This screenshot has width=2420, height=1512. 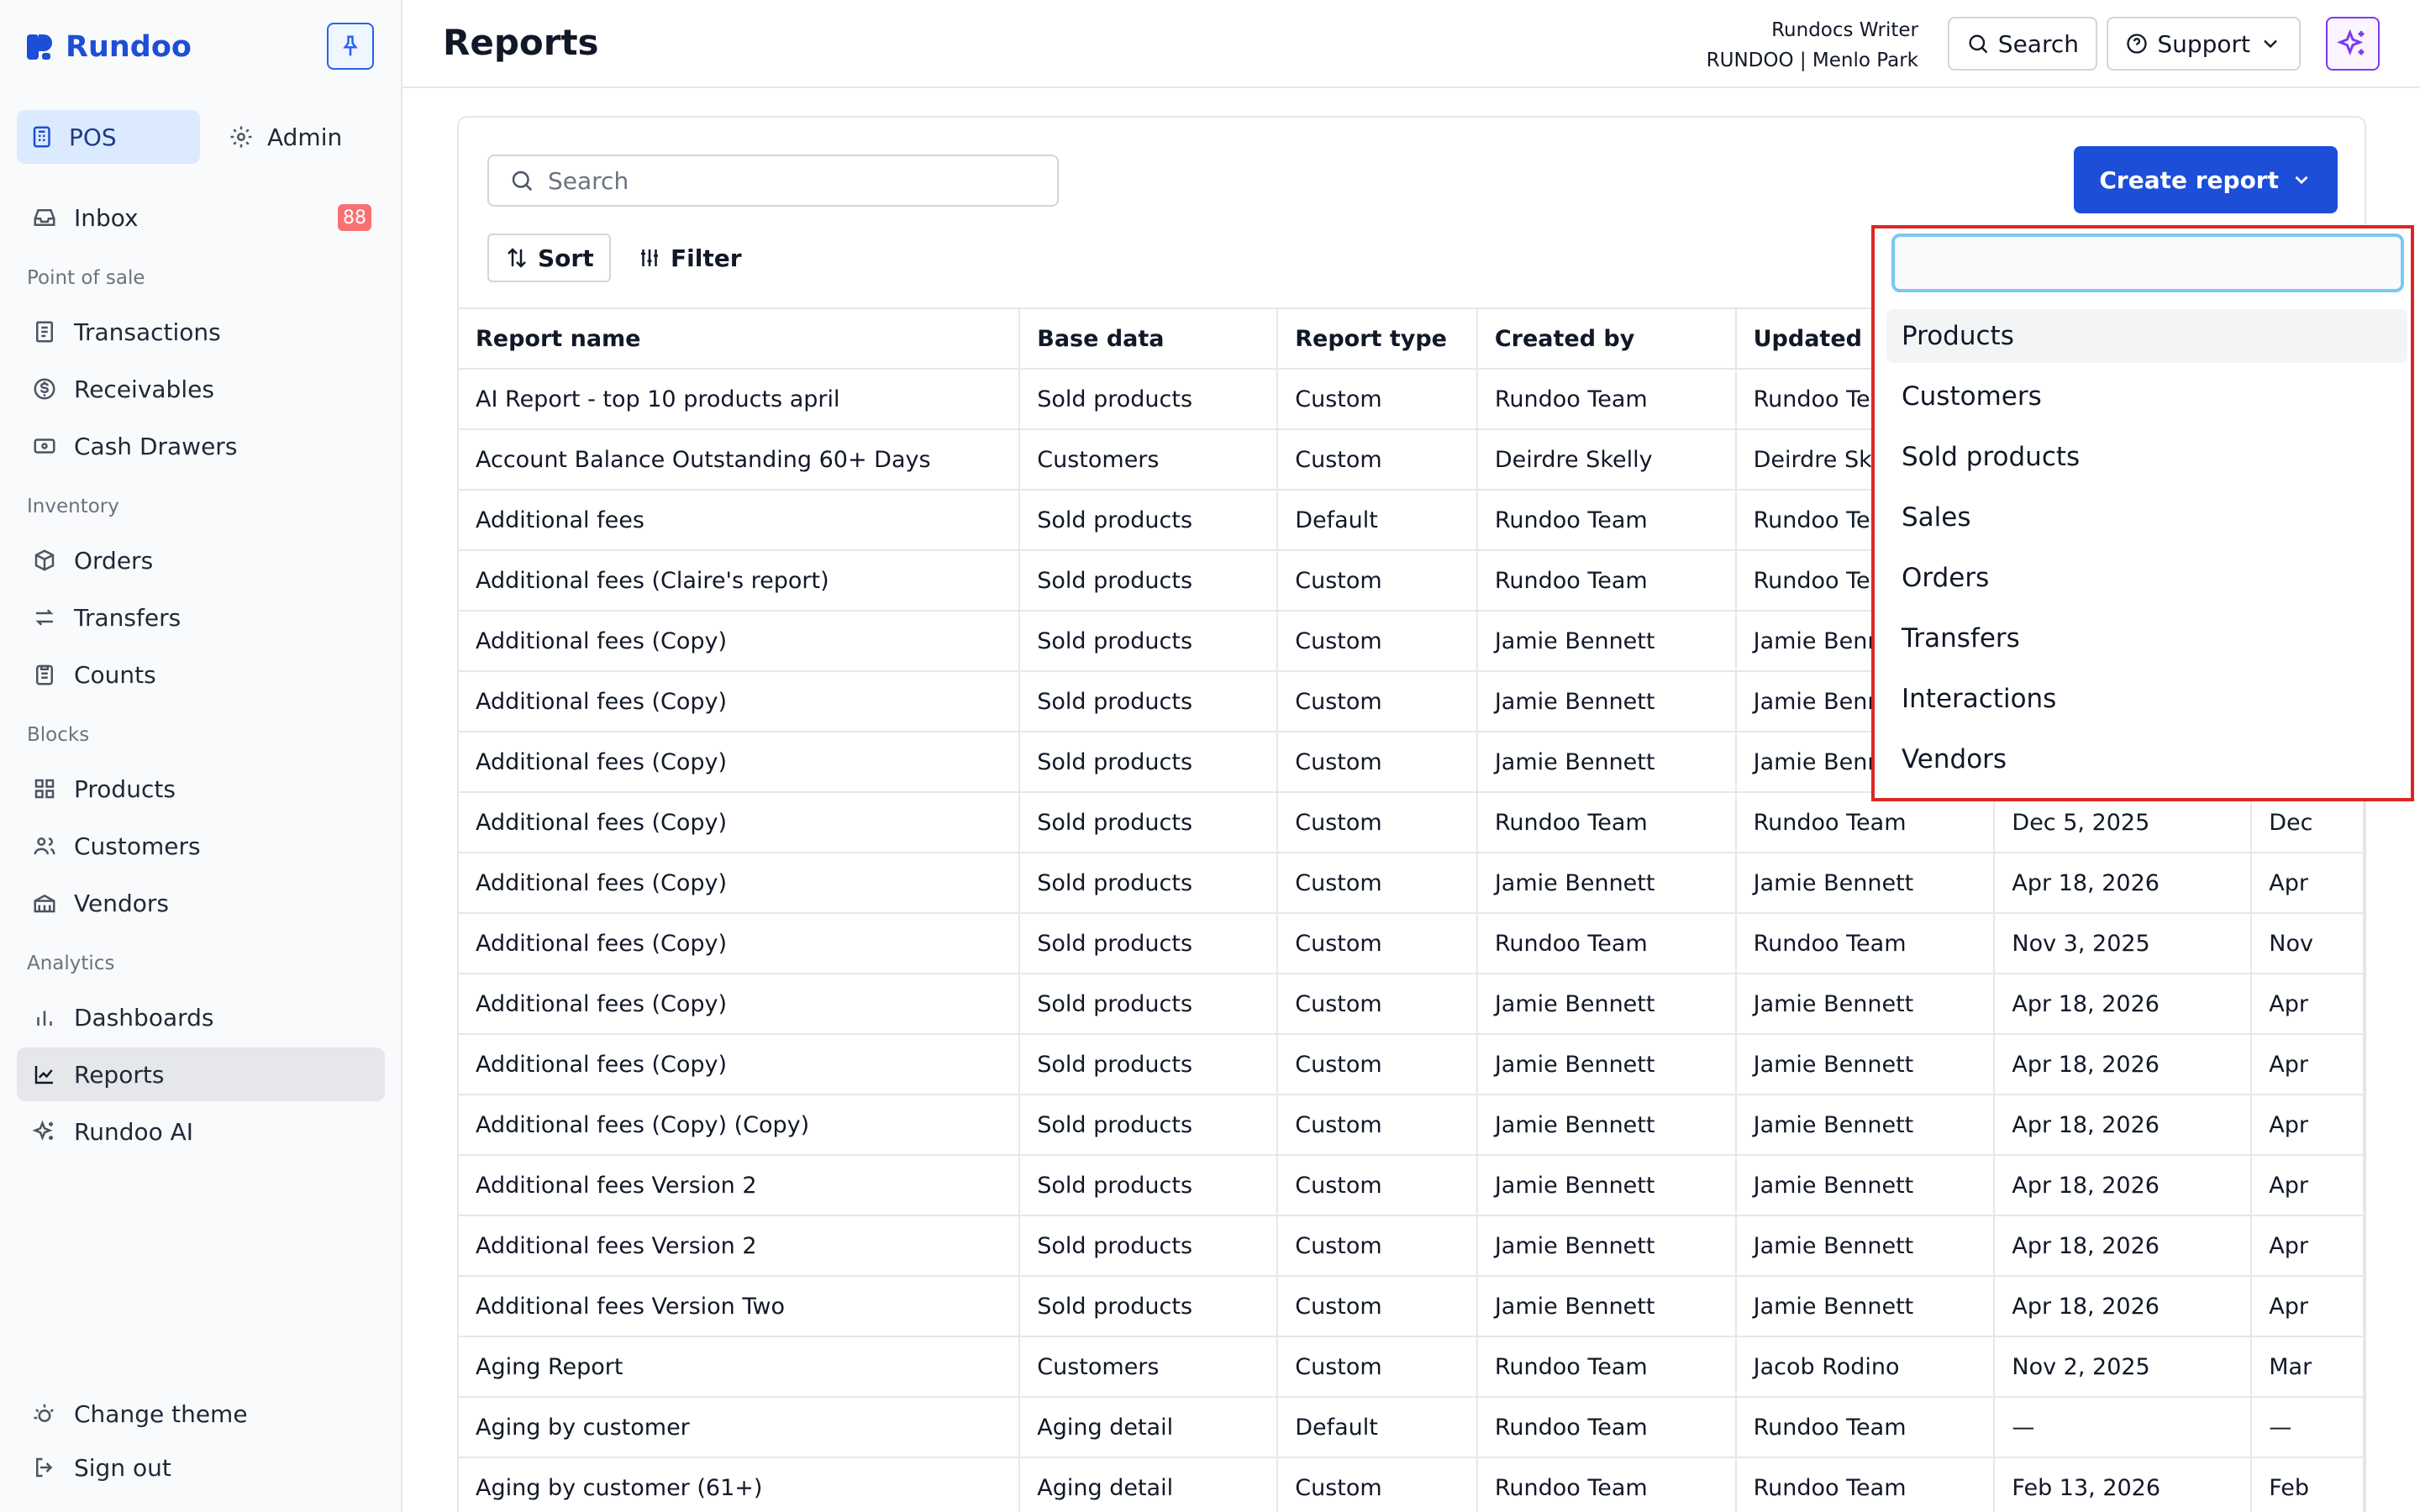 What do you see at coordinates (2147, 638) in the screenshot?
I see `dropdown-option: Transfers` at bounding box center [2147, 638].